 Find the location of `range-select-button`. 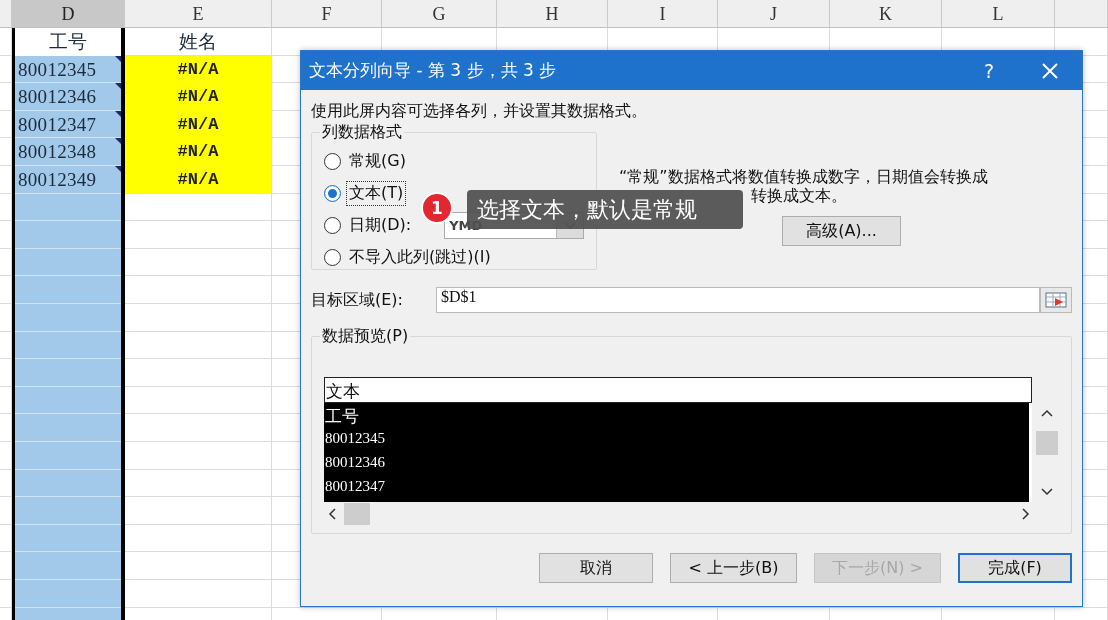

range-select-button is located at coordinates (1056, 300).